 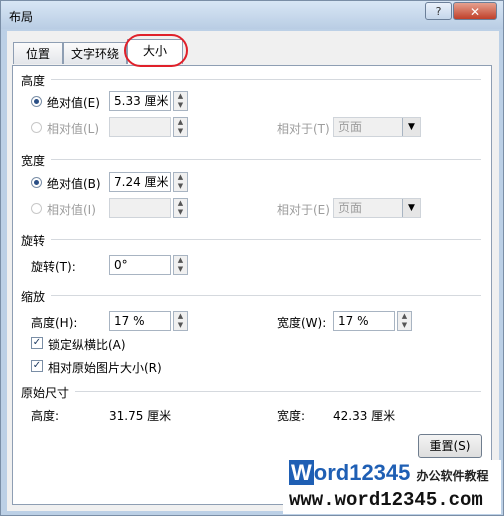 I want to click on close-button: ✕, so click(x=475, y=11).